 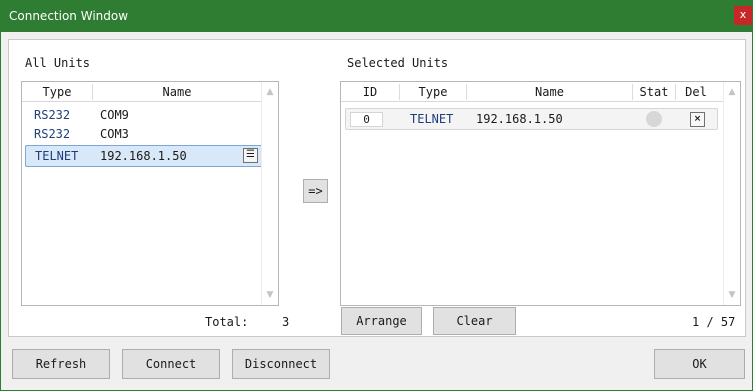 I want to click on total-value: 3, so click(x=286, y=322).